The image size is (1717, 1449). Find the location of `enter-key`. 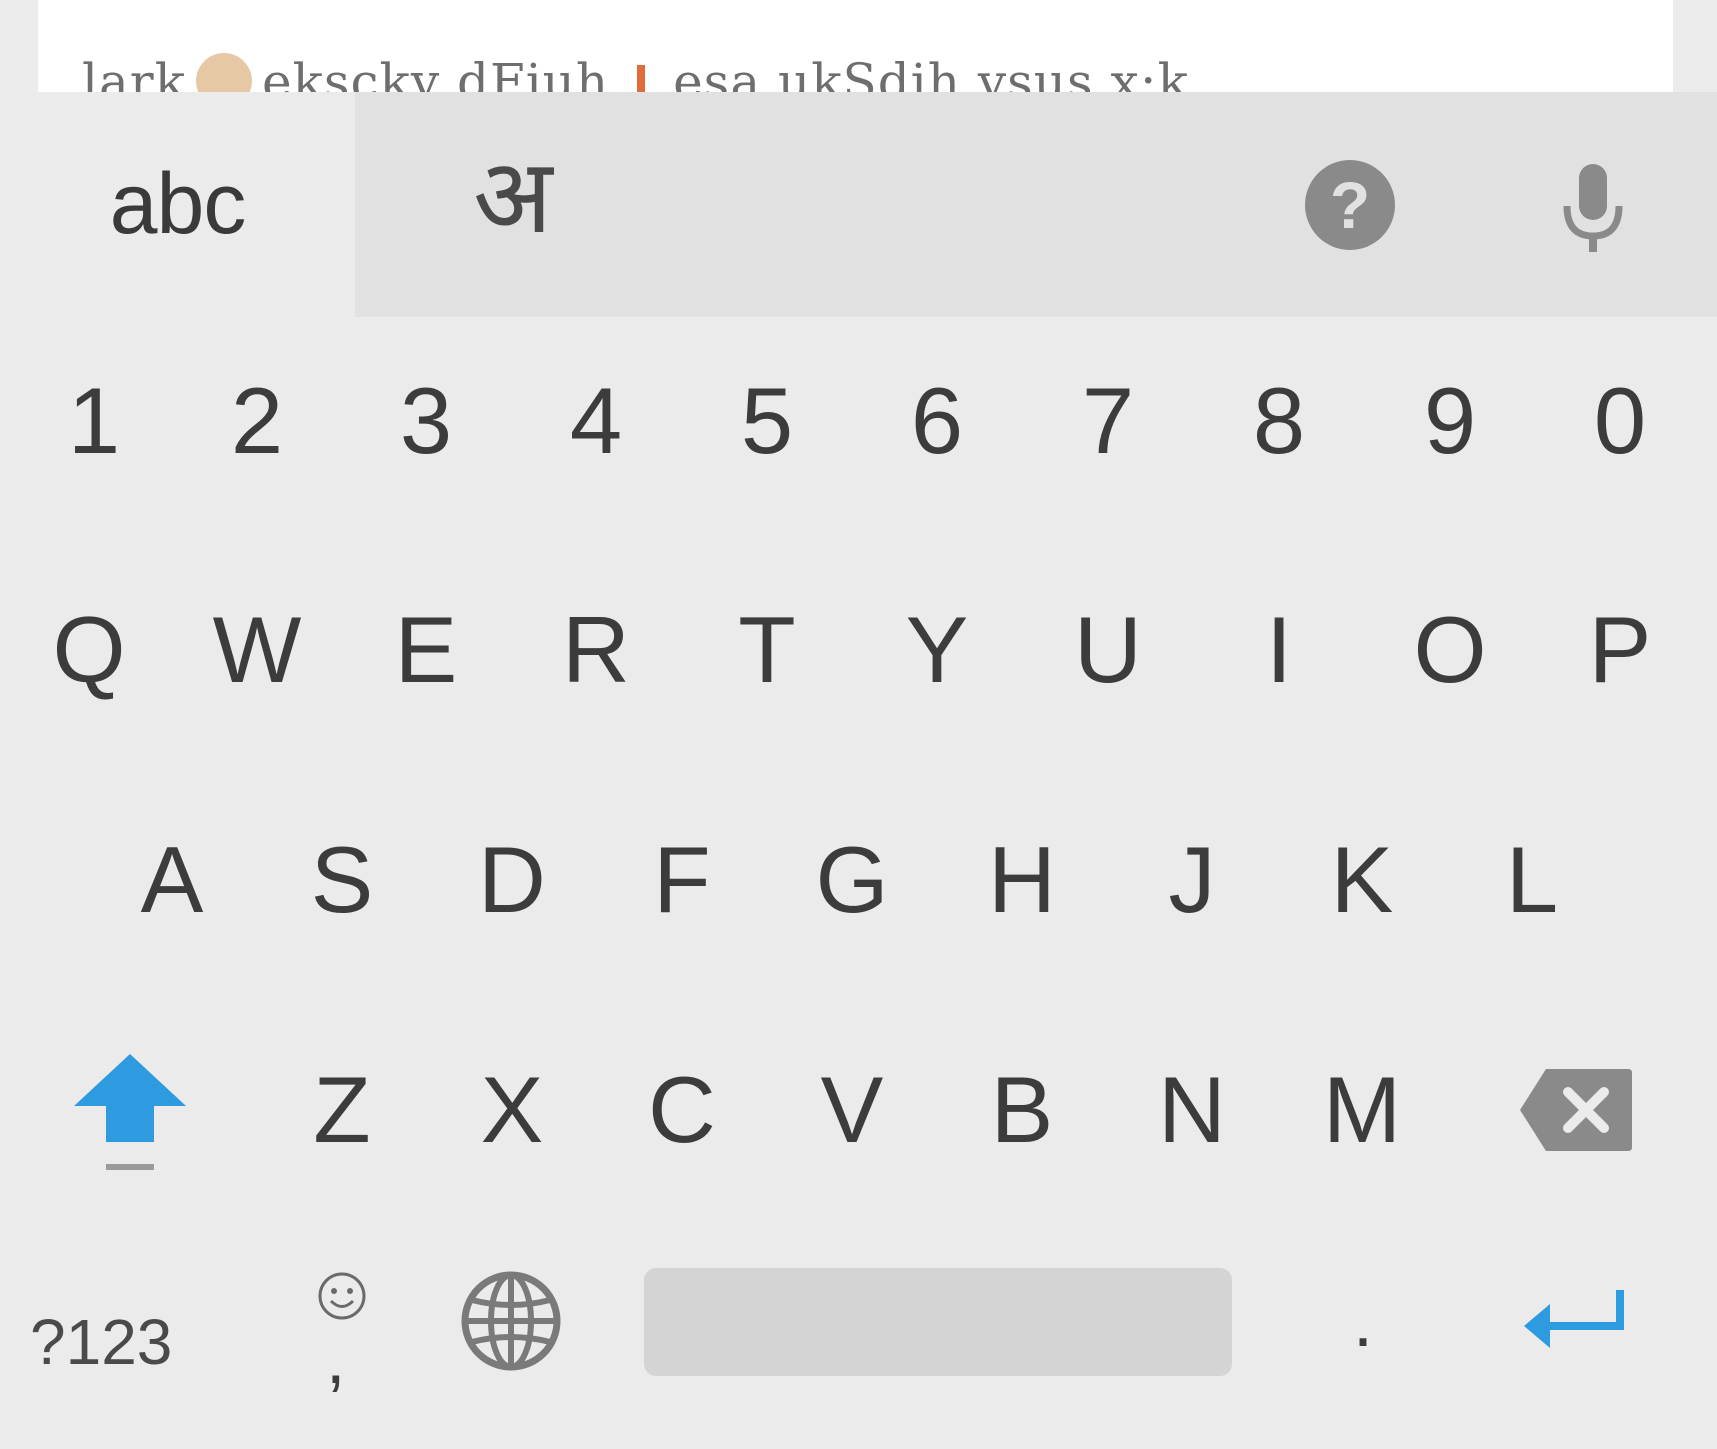

enter-key is located at coordinates (1576, 1322).